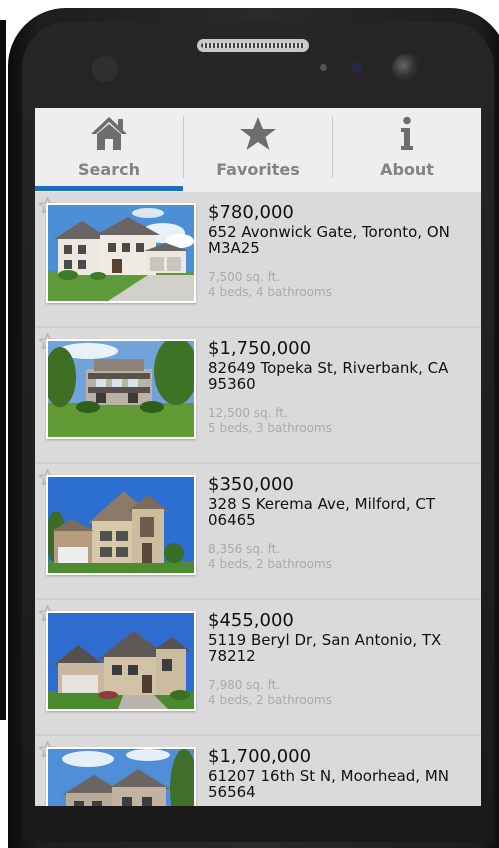 The width and height of the screenshot is (499, 848). What do you see at coordinates (270, 292) in the screenshot?
I see `listing-beds-baths: 4 beds, 4 bathrooms` at bounding box center [270, 292].